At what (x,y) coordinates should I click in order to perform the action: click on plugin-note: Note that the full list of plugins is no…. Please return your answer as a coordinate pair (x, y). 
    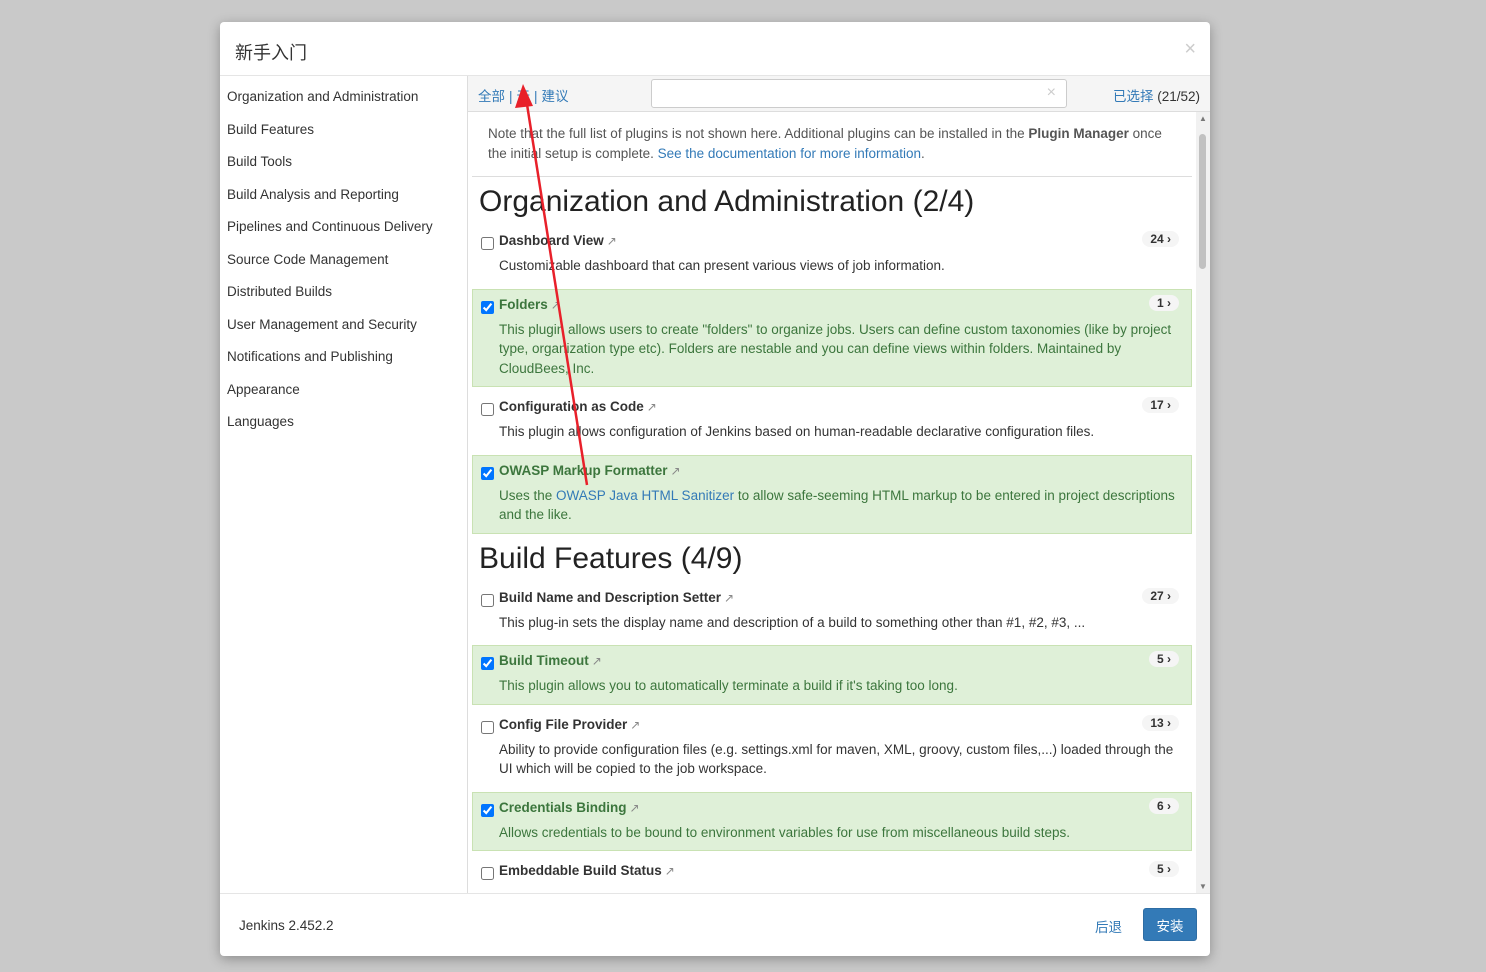
    Looking at the image, I should click on (832, 144).